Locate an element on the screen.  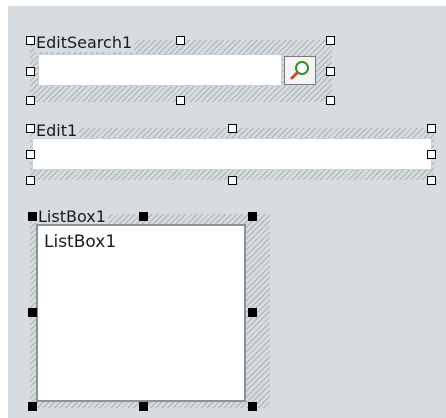
listbox-handle-top-right is located at coordinates (252, 216).